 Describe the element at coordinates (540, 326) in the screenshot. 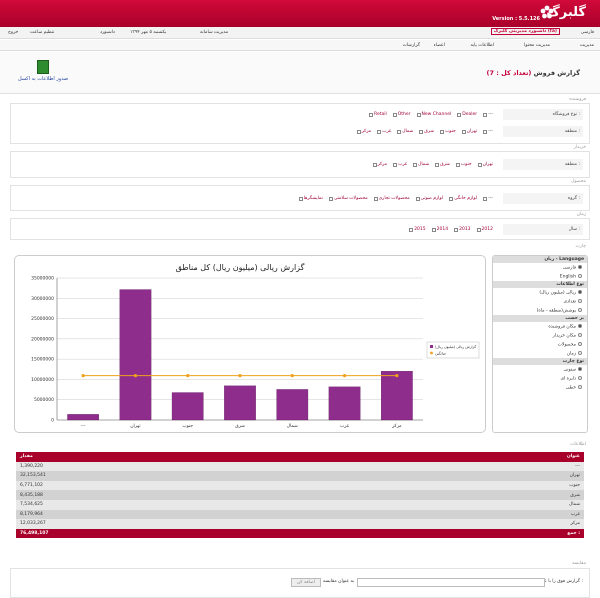

I see `basis-option: مکان فروشنده` at that location.